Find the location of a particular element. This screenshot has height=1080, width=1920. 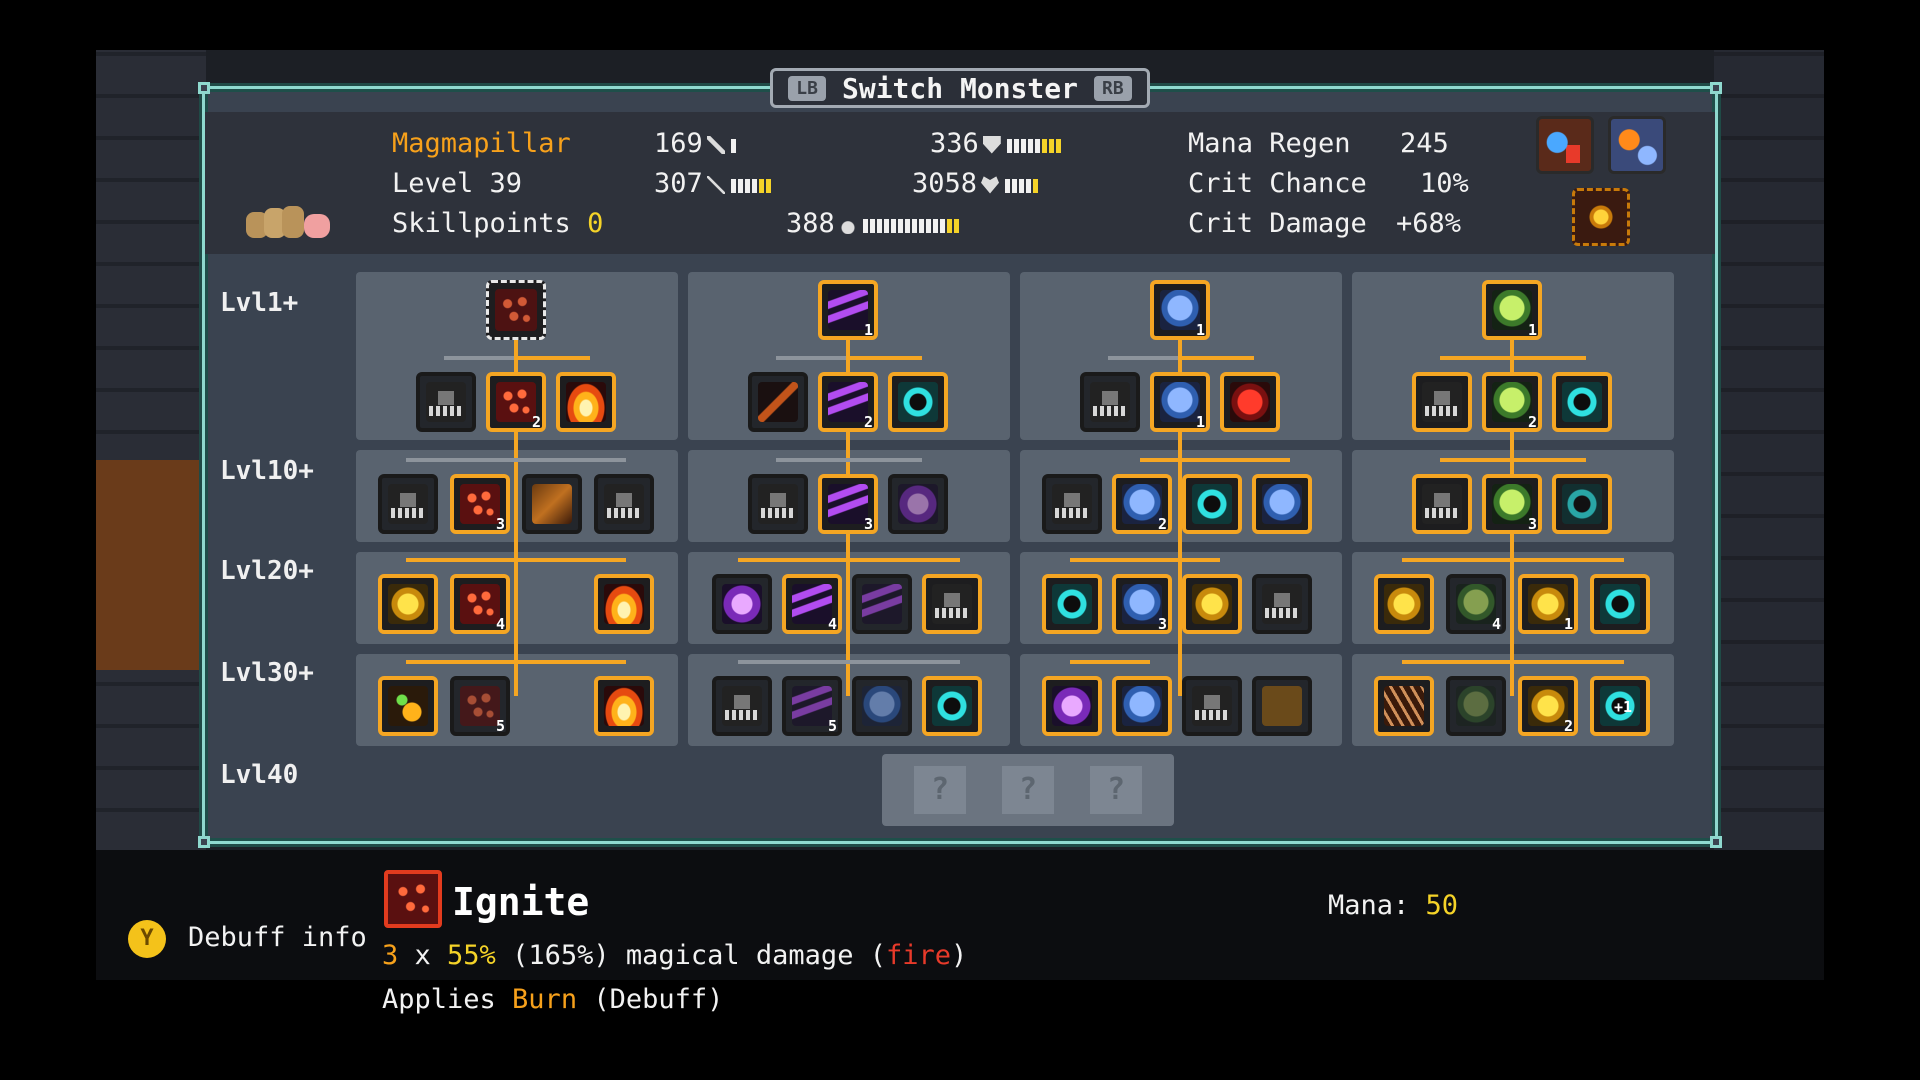

row-label-lvl30: Lvl30+ is located at coordinates (267, 673).